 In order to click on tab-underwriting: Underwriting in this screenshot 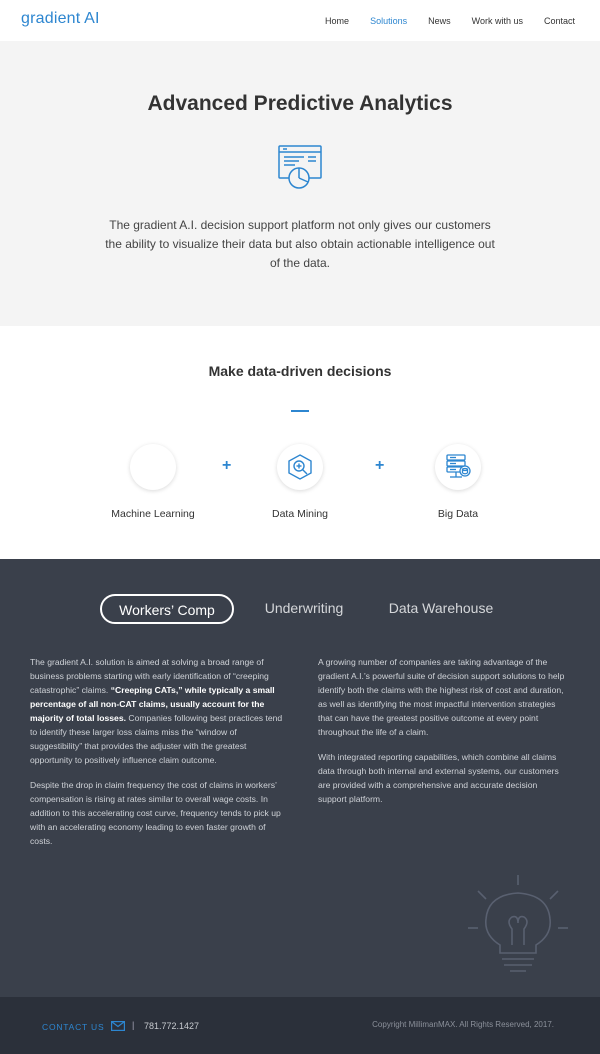, I will do `click(304, 609)`.